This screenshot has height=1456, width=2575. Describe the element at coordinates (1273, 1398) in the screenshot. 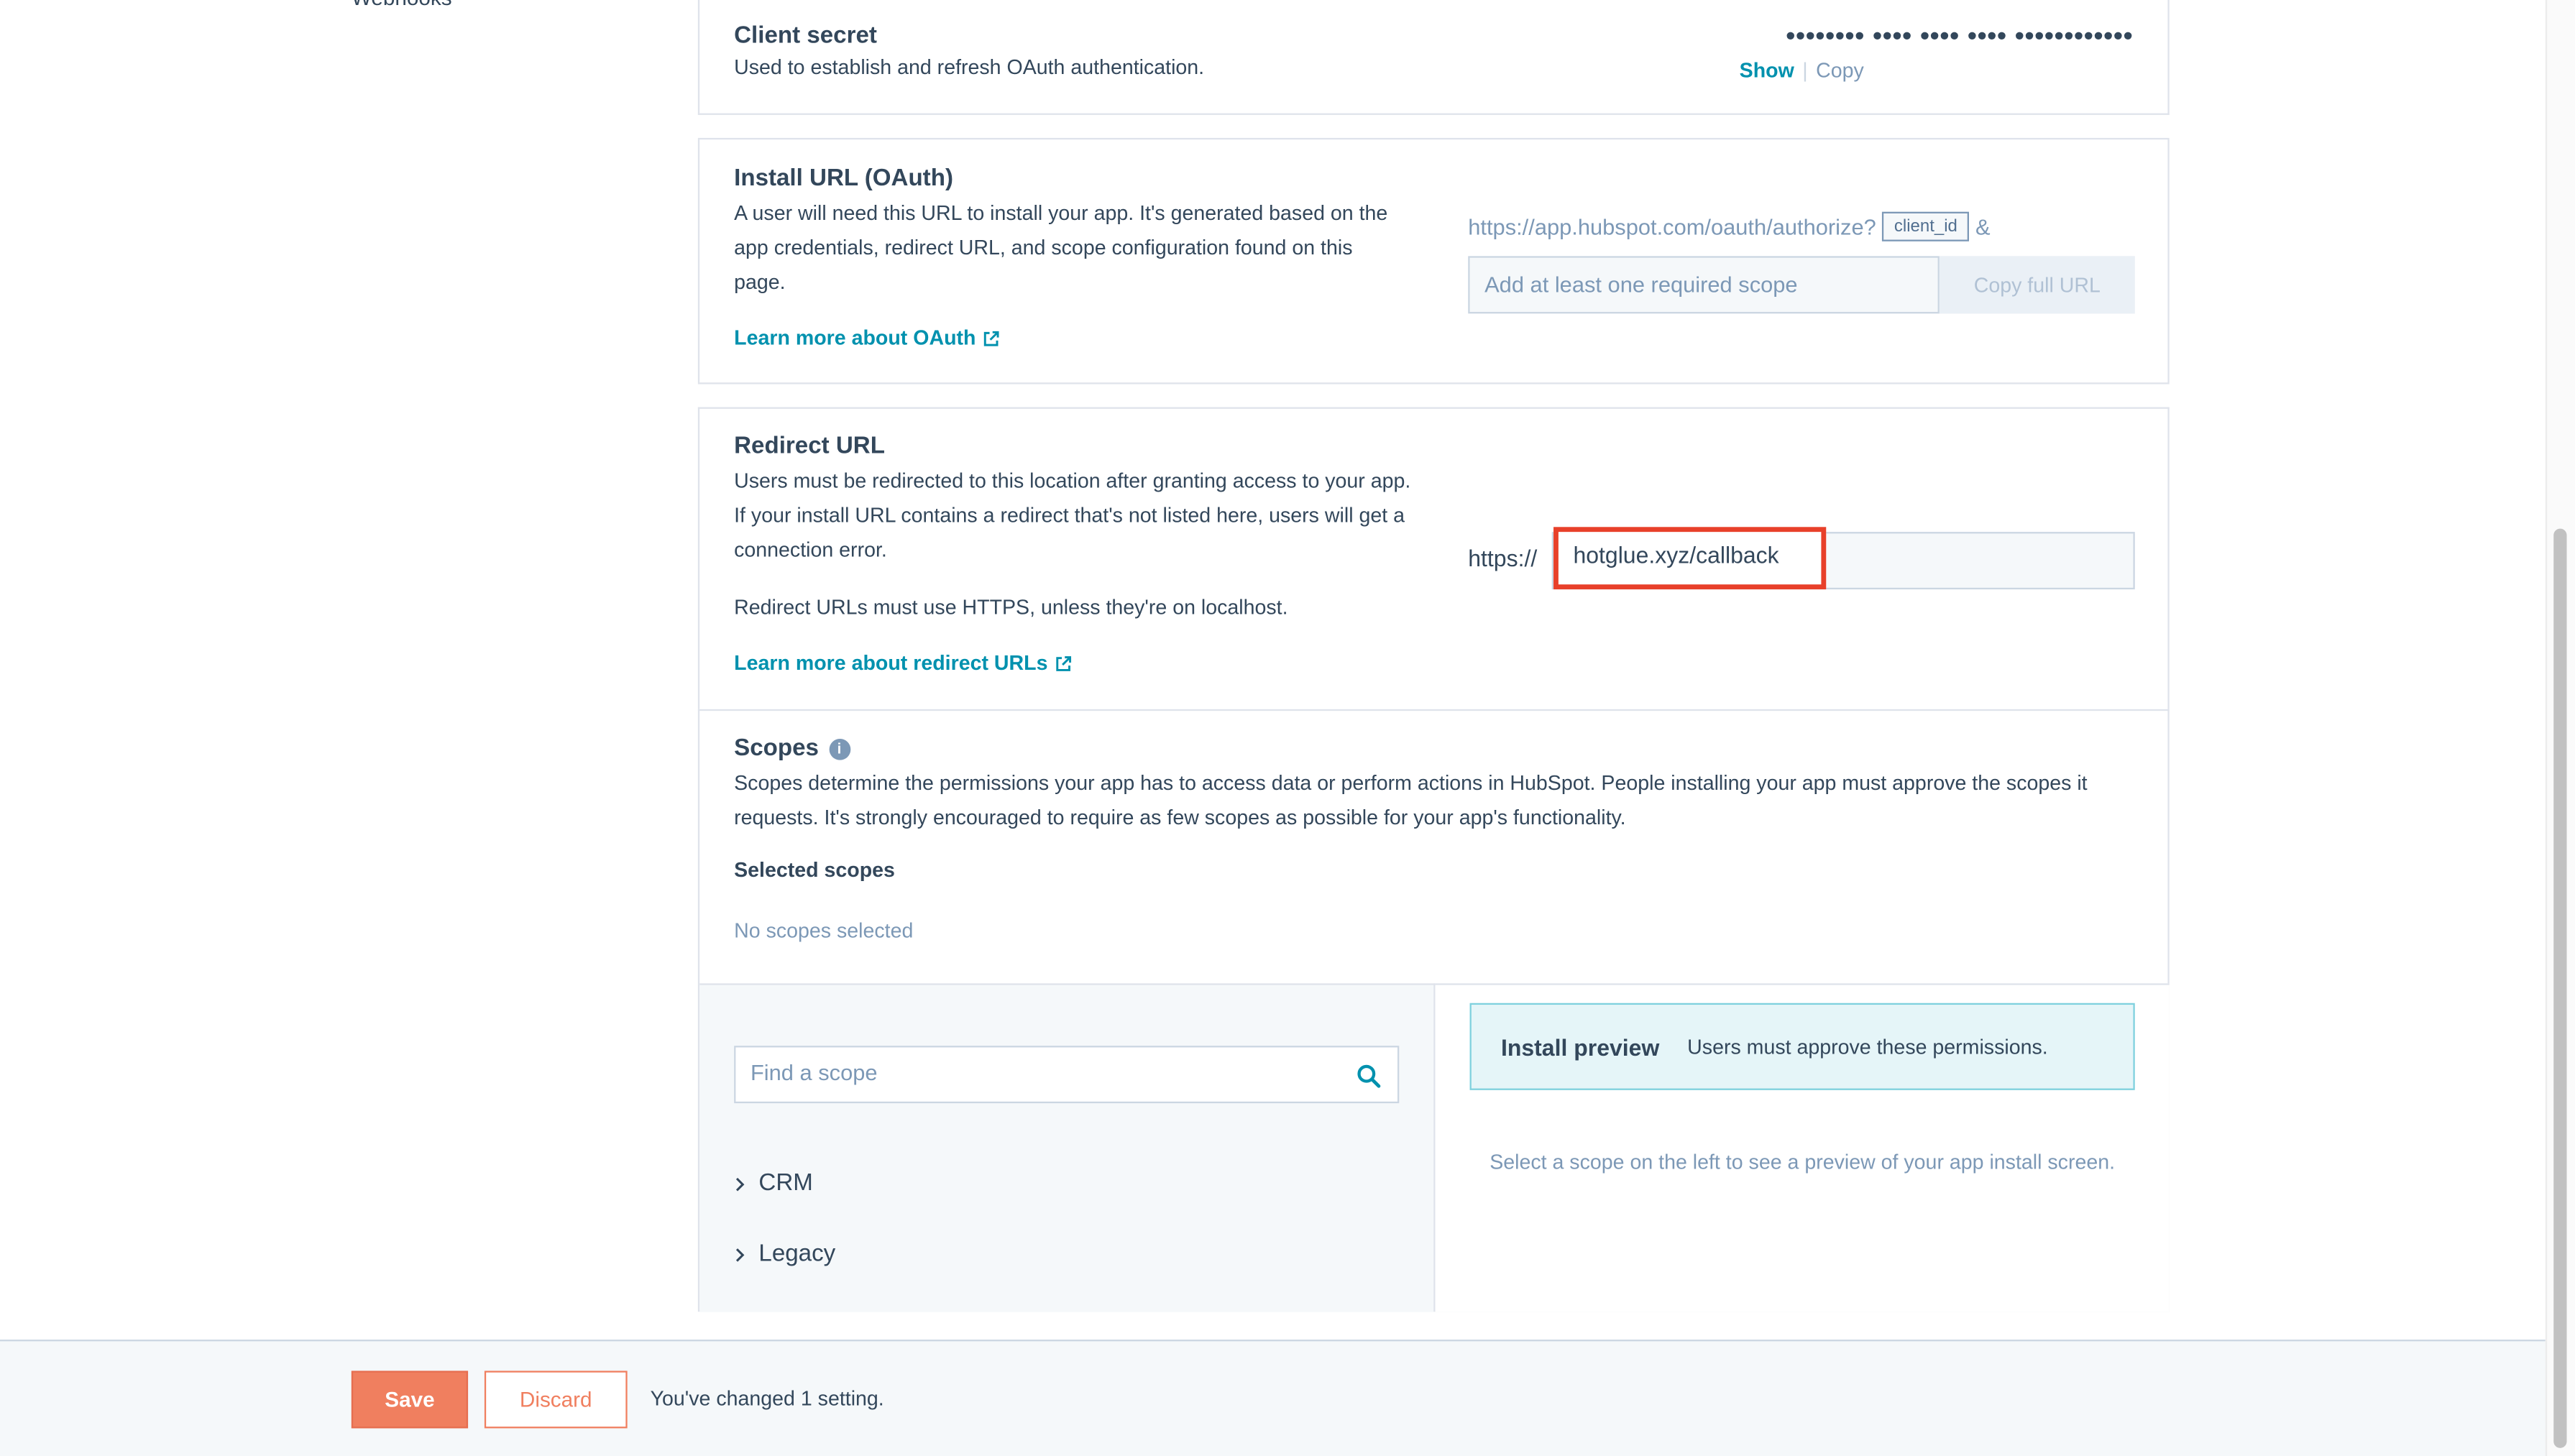

I see `save-bar: Save Discard You've changed 1 setting.` at that location.